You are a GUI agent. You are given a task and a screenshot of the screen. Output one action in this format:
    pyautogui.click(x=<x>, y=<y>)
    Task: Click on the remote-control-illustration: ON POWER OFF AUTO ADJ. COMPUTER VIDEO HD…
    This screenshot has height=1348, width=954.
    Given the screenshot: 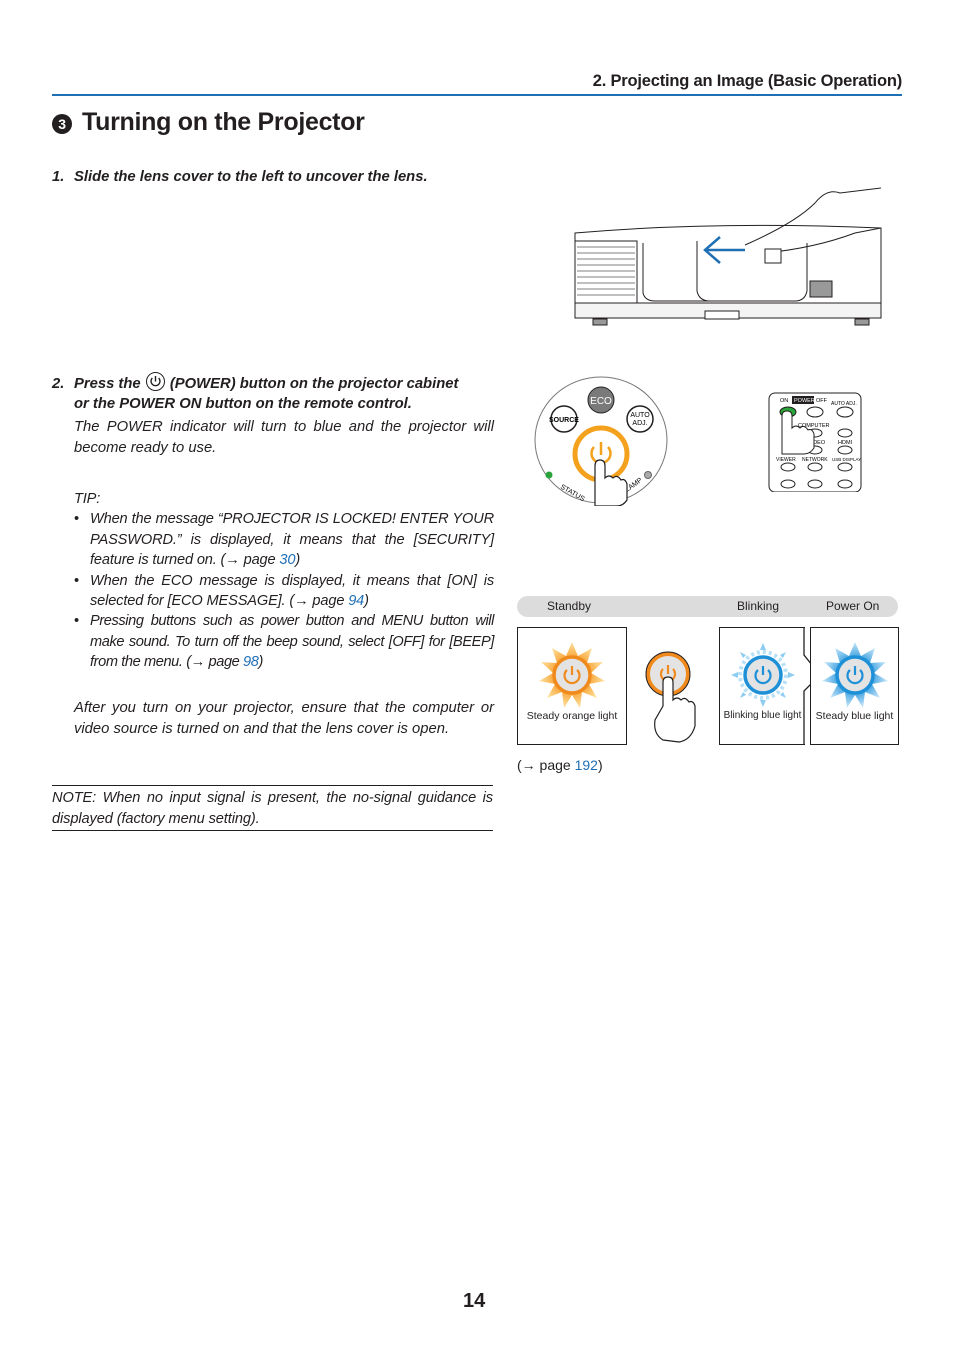 What is the action you would take?
    pyautogui.click(x=815, y=442)
    